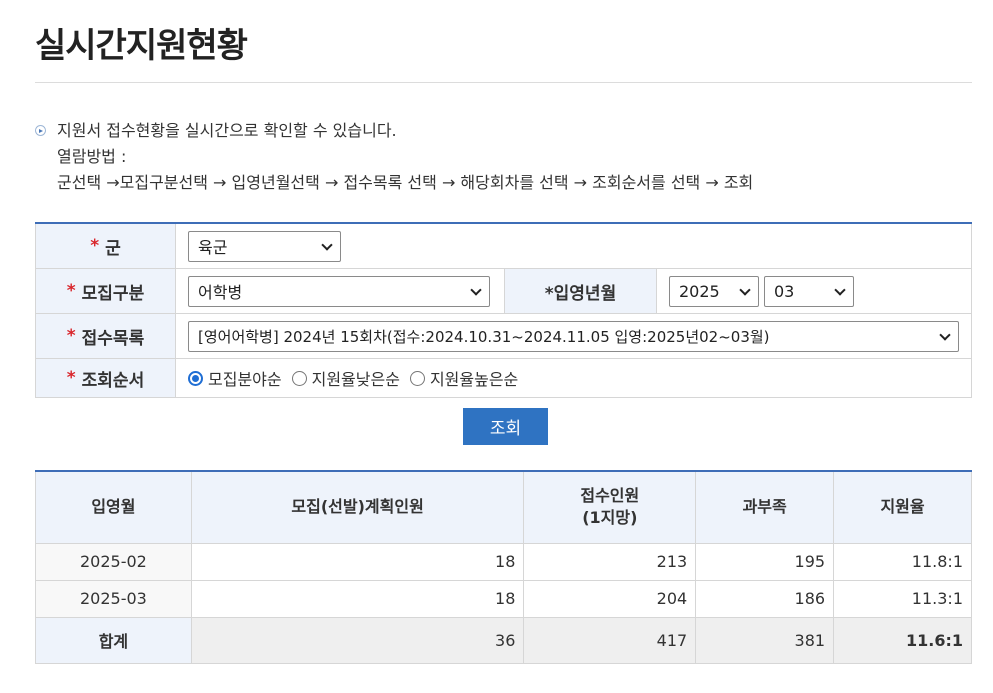  I want to click on row-surplus: 186, so click(765, 598).